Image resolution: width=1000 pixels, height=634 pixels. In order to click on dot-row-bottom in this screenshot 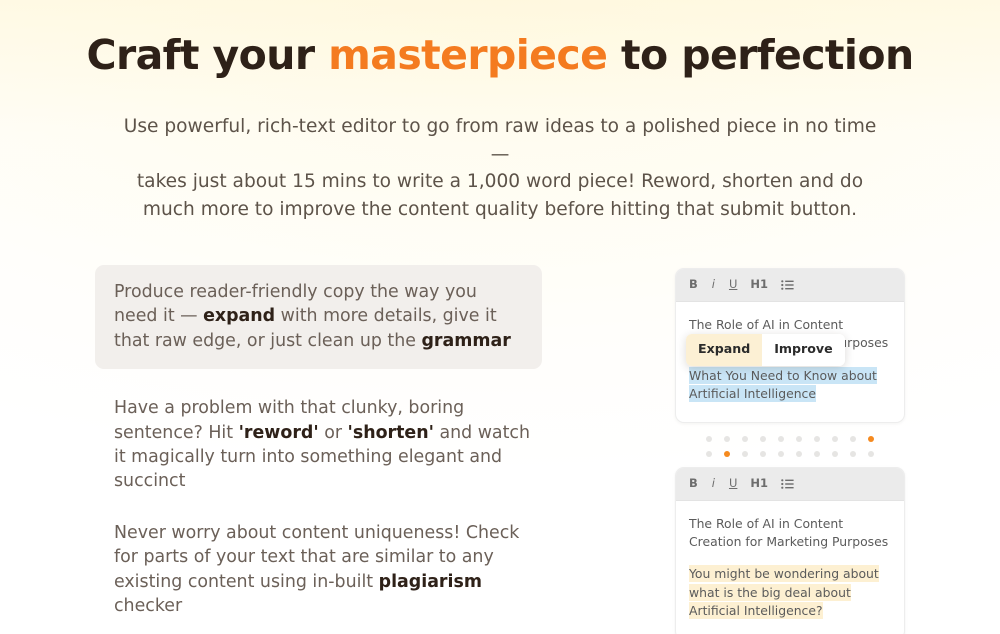, I will do `click(790, 453)`.